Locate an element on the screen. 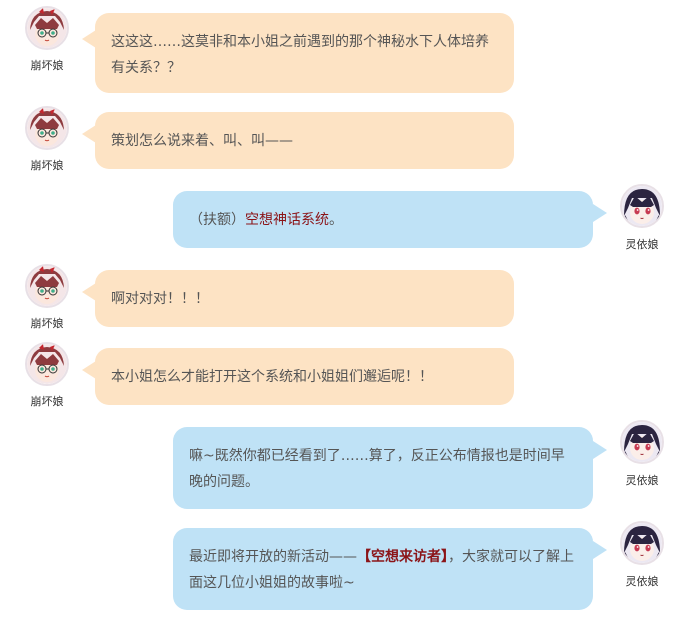  message-text-prefix: 最近即将开放的新活动—— is located at coordinates (273, 557).